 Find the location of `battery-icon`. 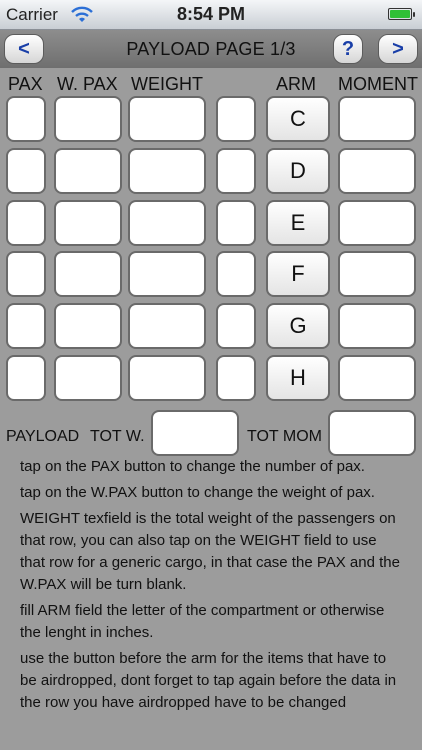

battery-icon is located at coordinates (401, 14).